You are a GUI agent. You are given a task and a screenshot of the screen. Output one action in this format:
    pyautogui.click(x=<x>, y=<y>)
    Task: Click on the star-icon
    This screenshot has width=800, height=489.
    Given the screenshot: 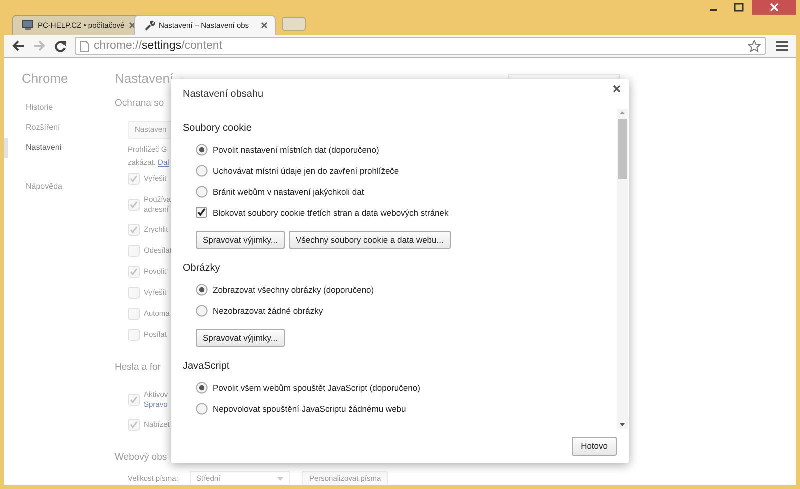 What is the action you would take?
    pyautogui.click(x=754, y=46)
    